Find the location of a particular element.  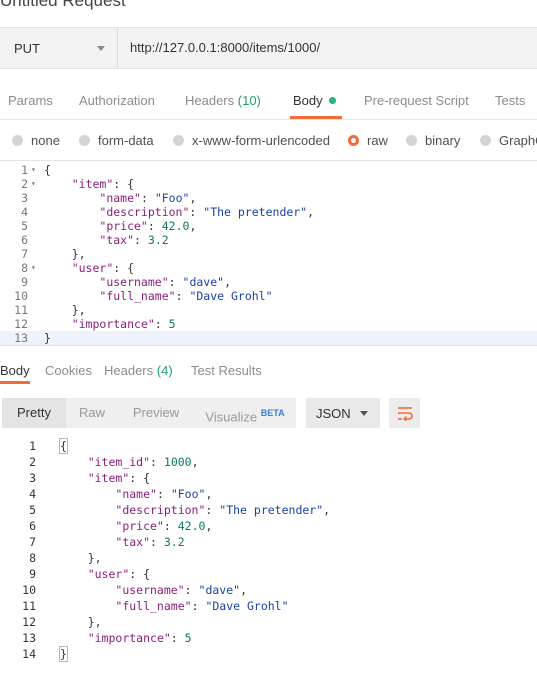

view-pretty-button: Pretty is located at coordinates (34, 413).